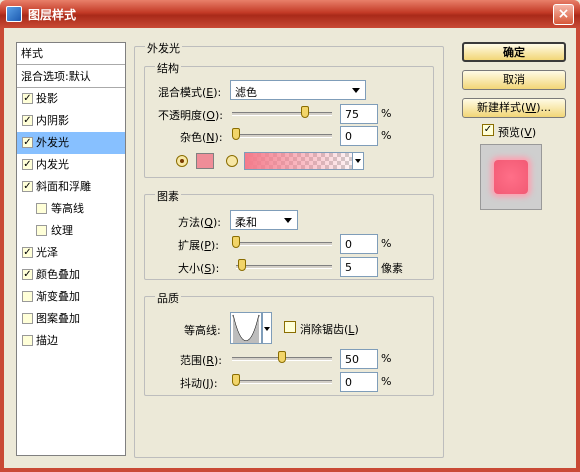  What do you see at coordinates (386, 381) in the screenshot?
I see `jitter-unit: %` at bounding box center [386, 381].